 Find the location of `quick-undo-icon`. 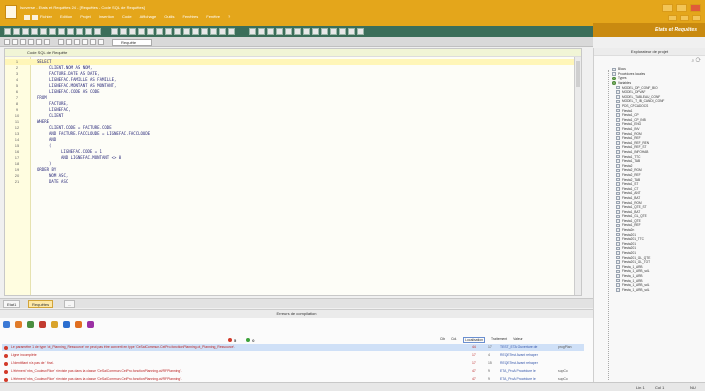

quick-undo-icon is located at coordinates (35, 17).